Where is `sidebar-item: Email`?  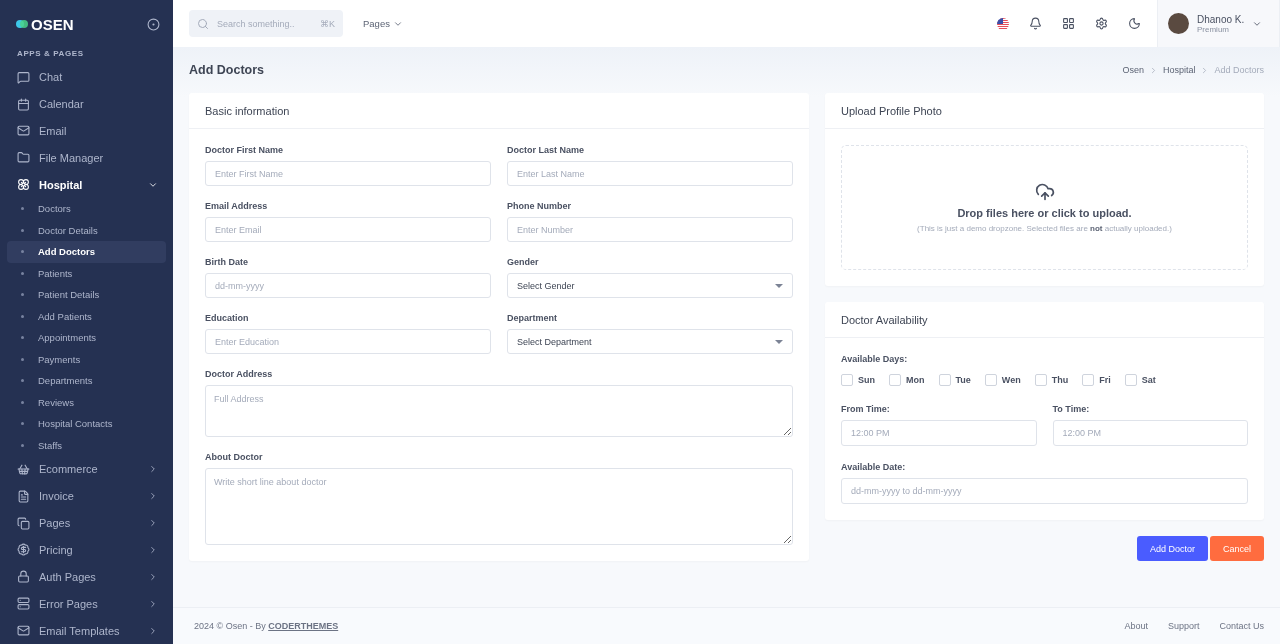 sidebar-item: Email is located at coordinates (86, 131).